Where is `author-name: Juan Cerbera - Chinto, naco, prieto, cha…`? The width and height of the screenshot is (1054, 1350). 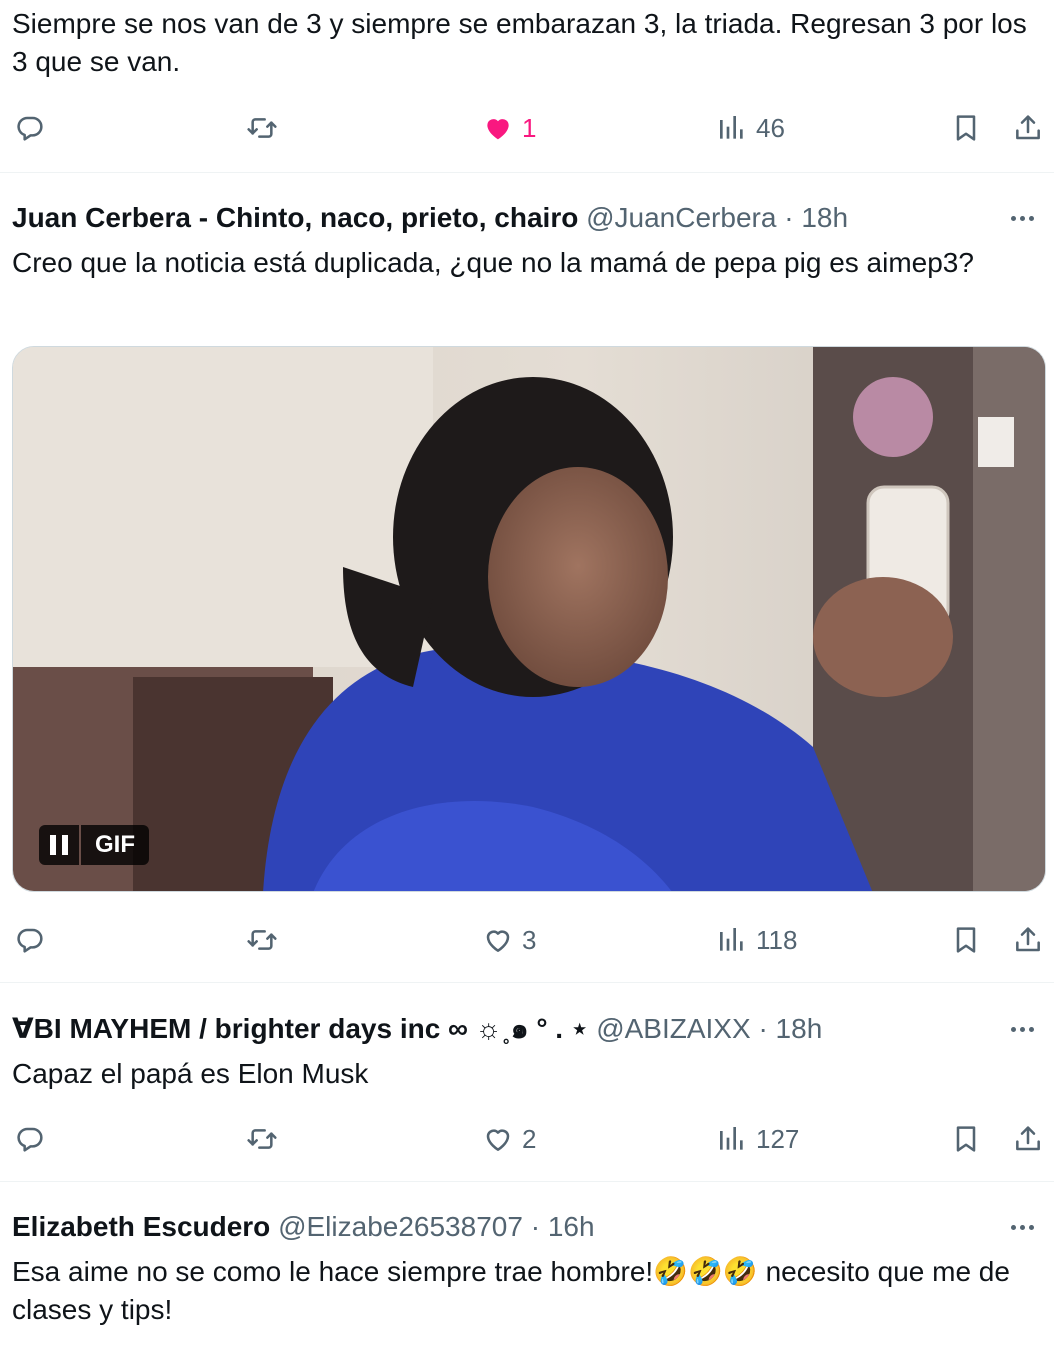 author-name: Juan Cerbera - Chinto, naco, prieto, cha… is located at coordinates (295, 217).